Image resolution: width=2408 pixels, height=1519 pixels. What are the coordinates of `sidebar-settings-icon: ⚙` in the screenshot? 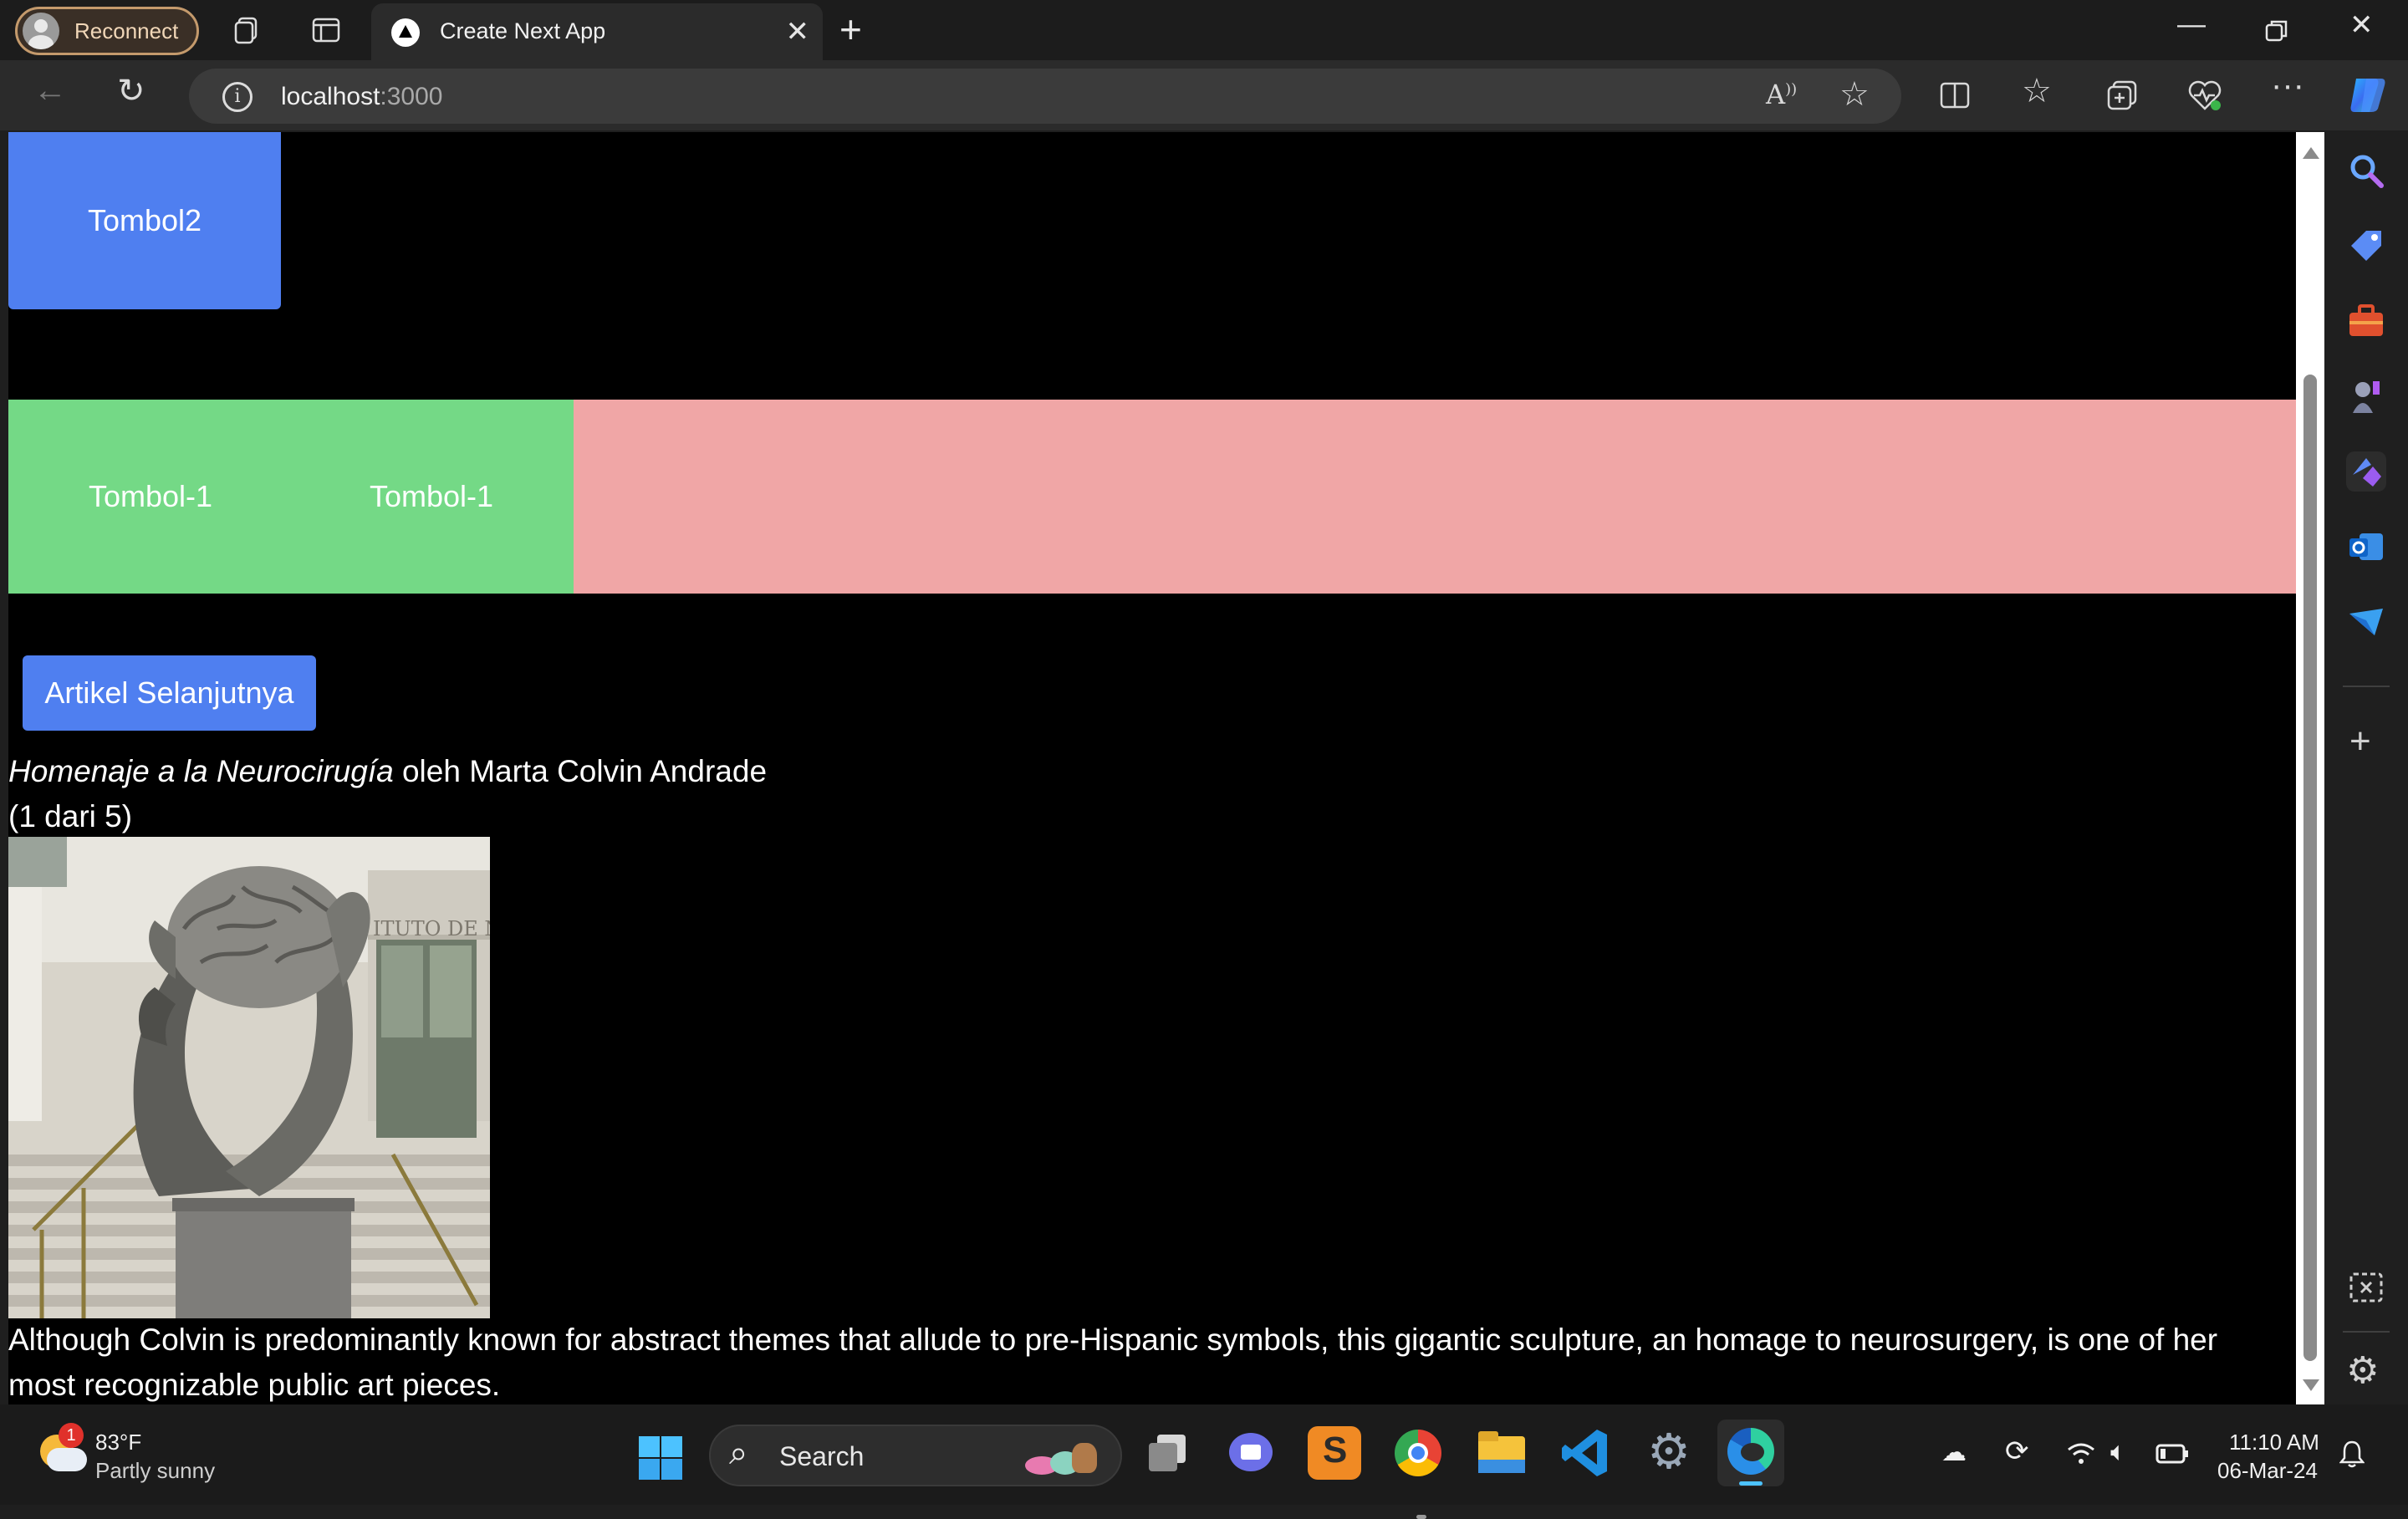 It's located at (2362, 1370).